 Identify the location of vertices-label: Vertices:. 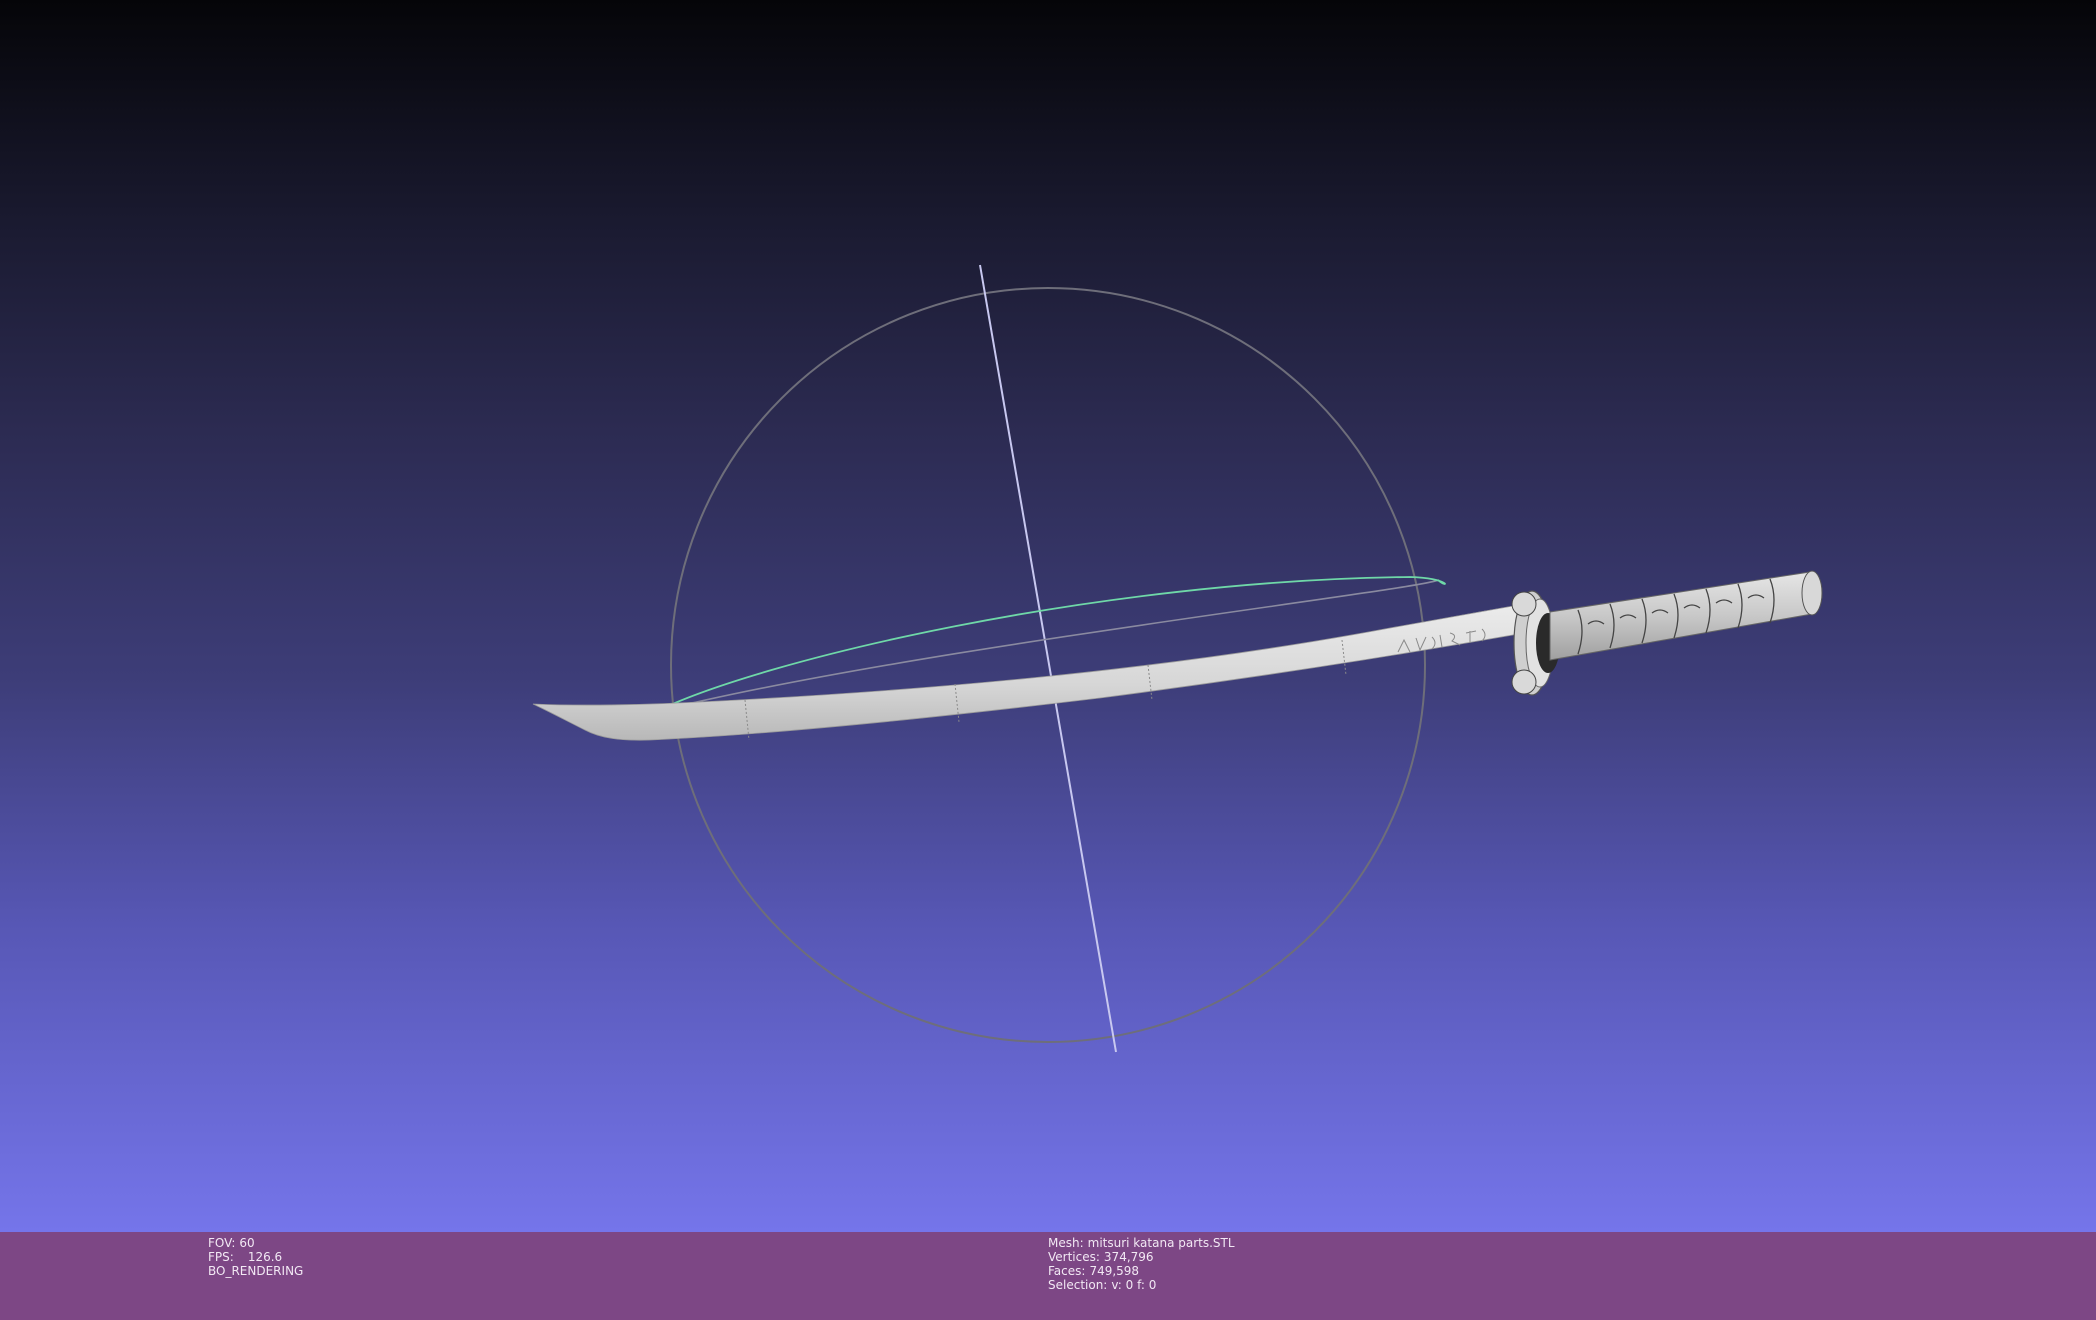
(1074, 1257).